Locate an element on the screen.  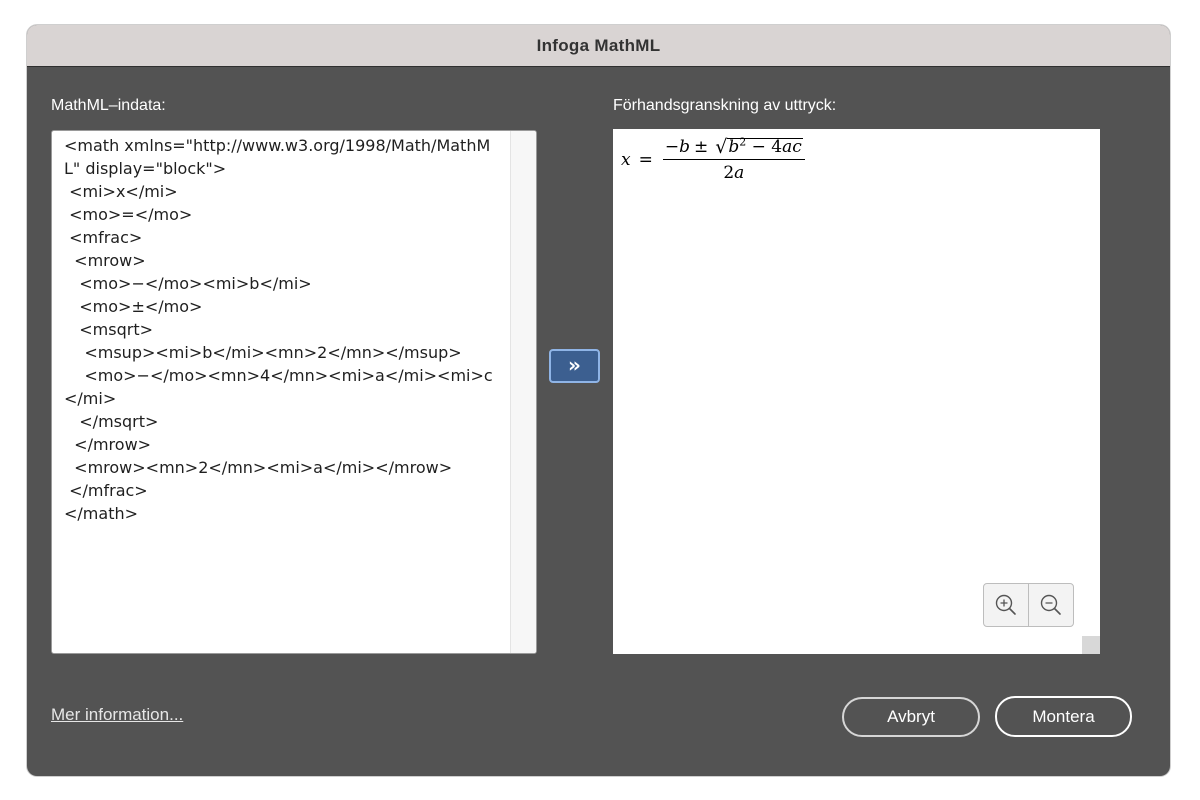
radicand-b: b is located at coordinates (734, 147).